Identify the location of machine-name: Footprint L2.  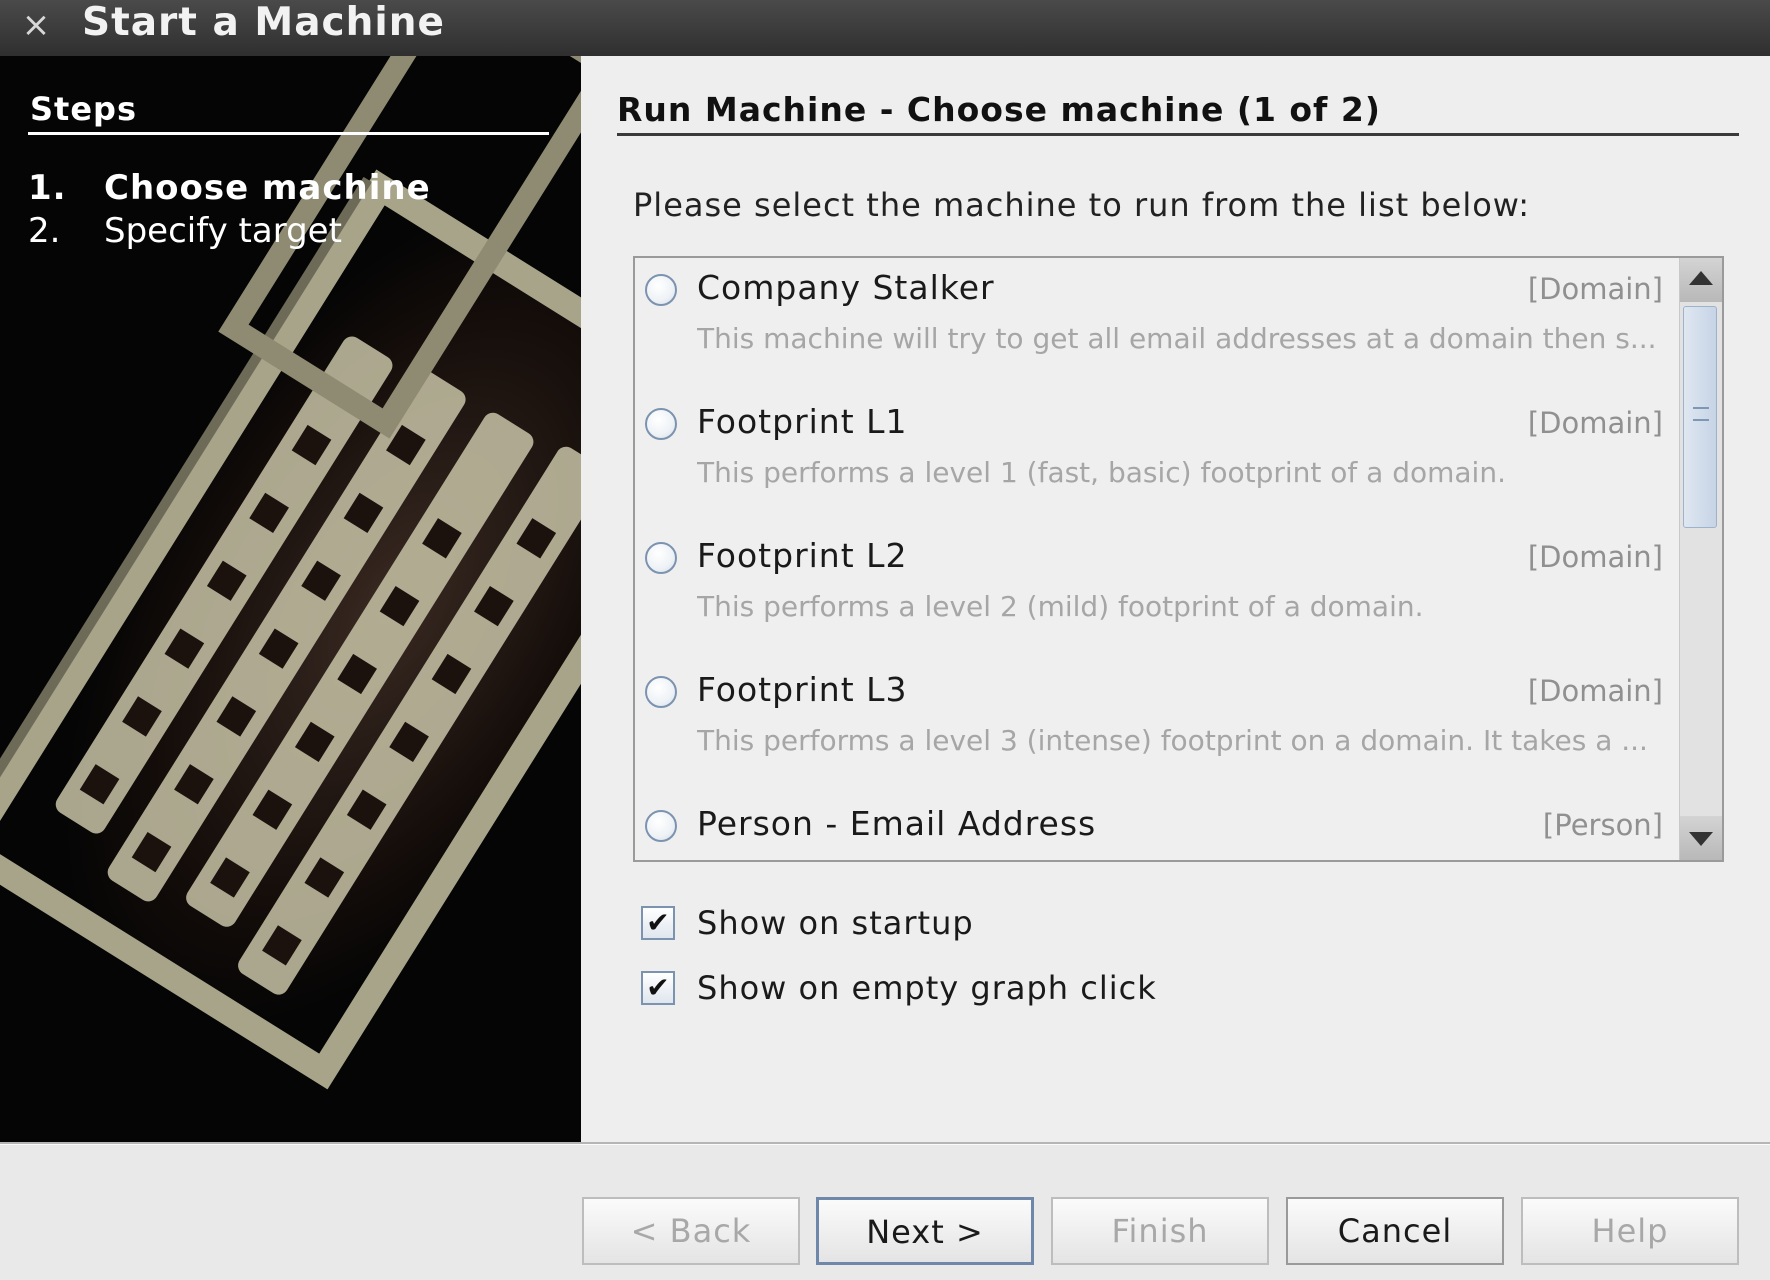
(802, 555).